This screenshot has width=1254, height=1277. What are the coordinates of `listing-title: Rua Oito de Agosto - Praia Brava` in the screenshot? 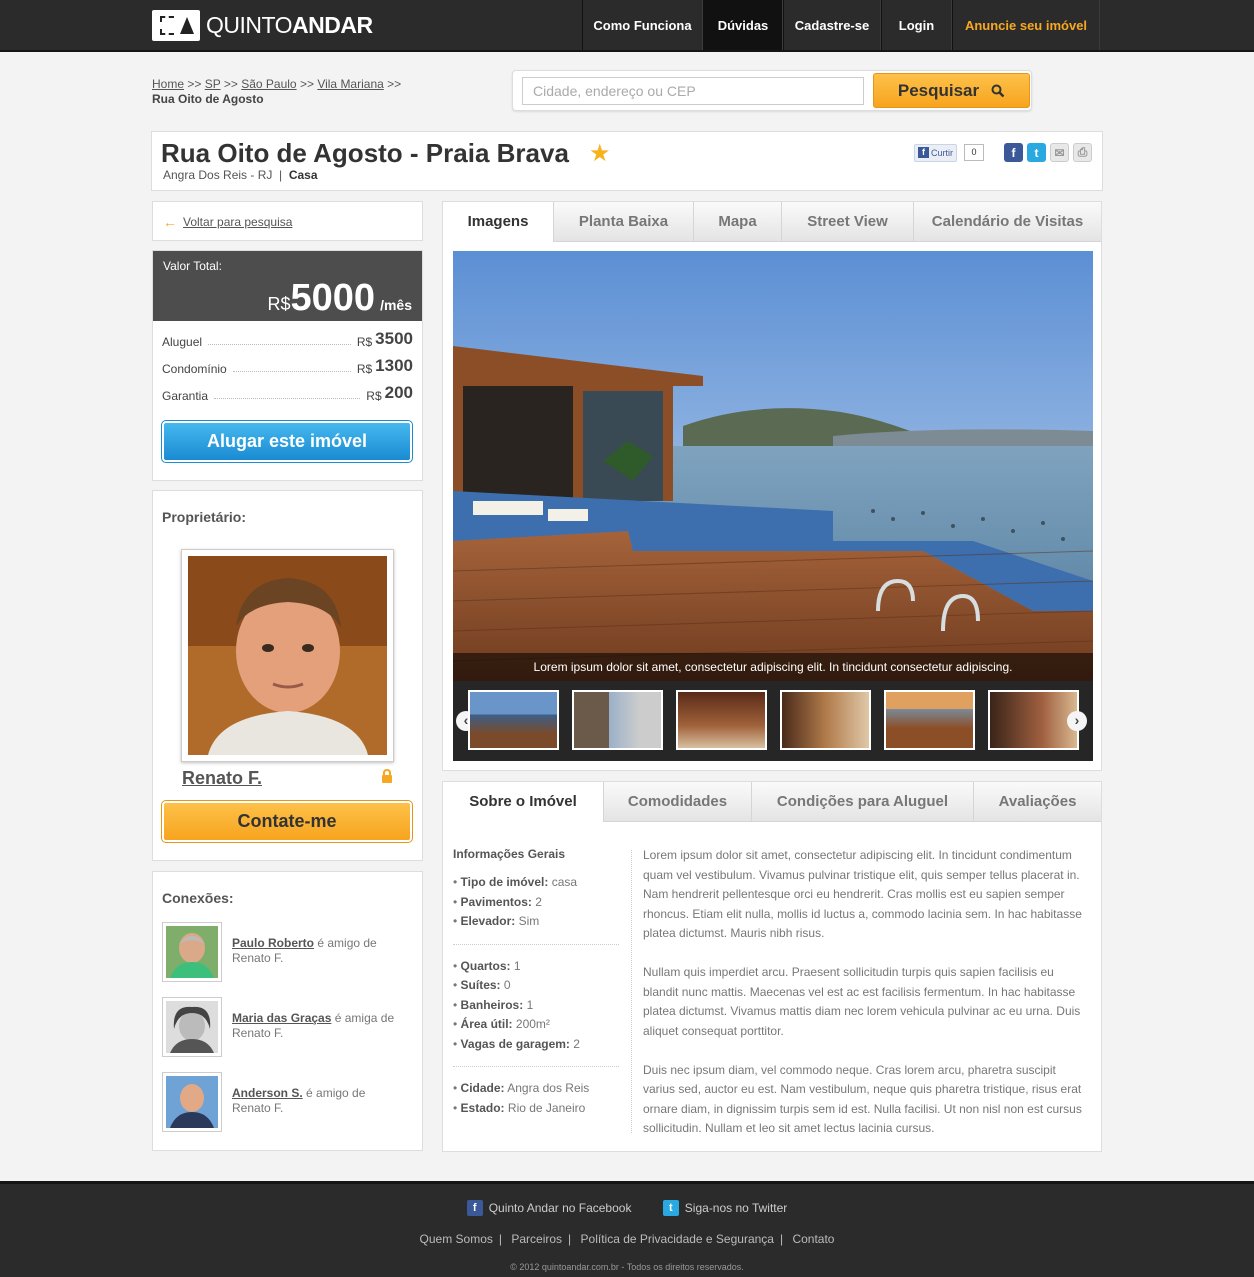 It's located at (365, 153).